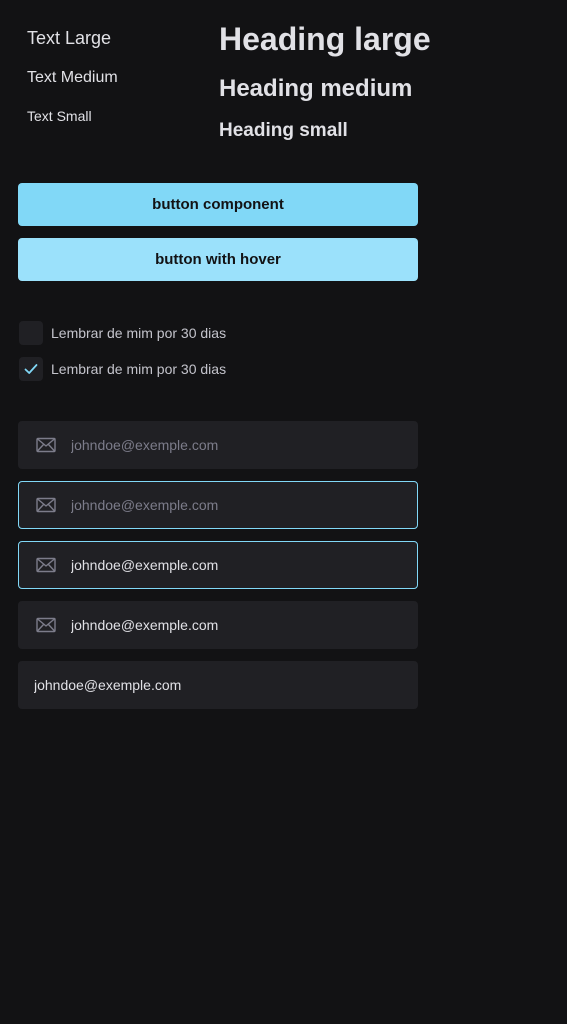 This screenshot has width=567, height=1024. I want to click on text-large-sample: Text Large, so click(69, 38).